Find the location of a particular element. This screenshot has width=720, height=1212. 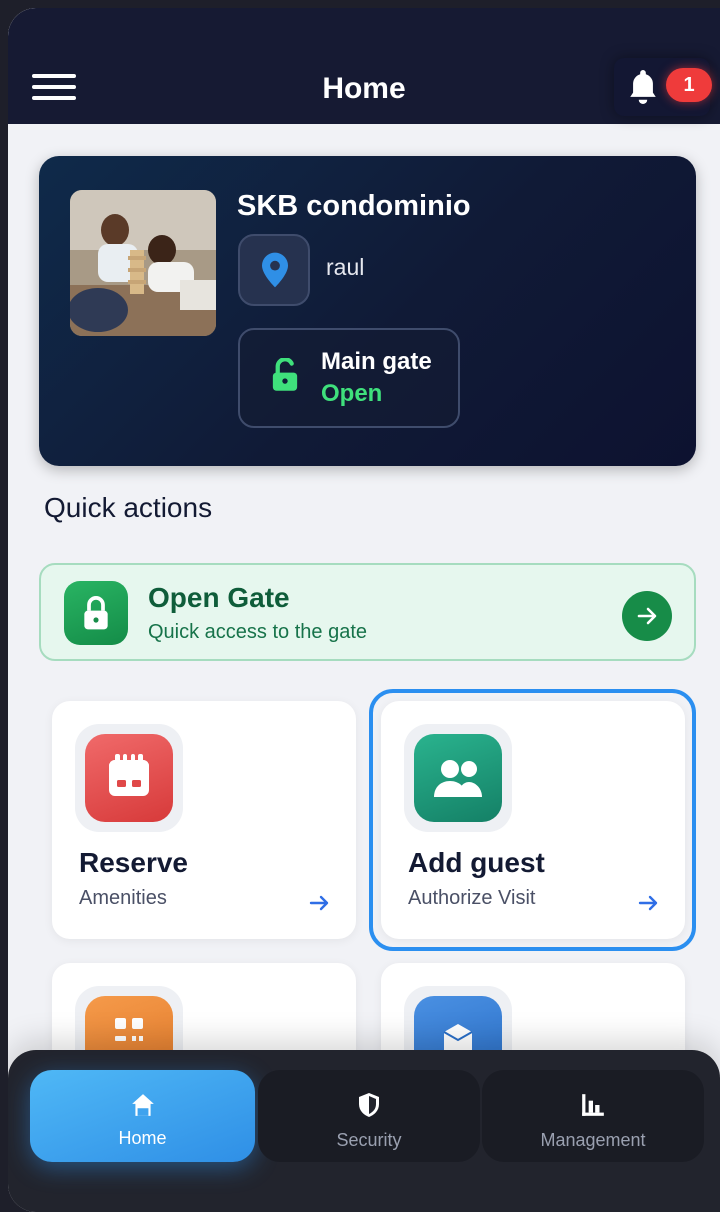

notifications-button: 1 is located at coordinates (663, 87).